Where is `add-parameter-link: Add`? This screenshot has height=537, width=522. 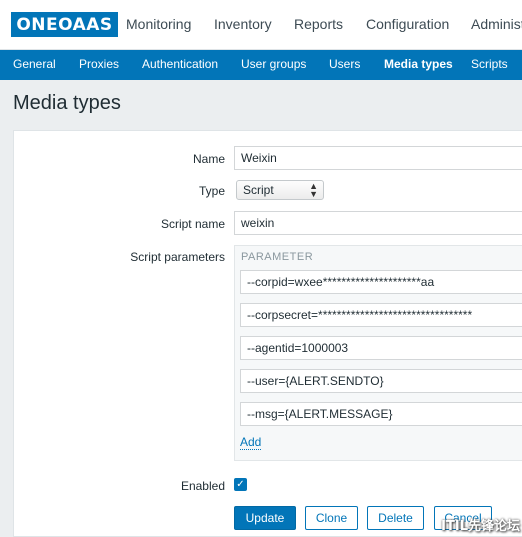 add-parameter-link: Add is located at coordinates (251, 443).